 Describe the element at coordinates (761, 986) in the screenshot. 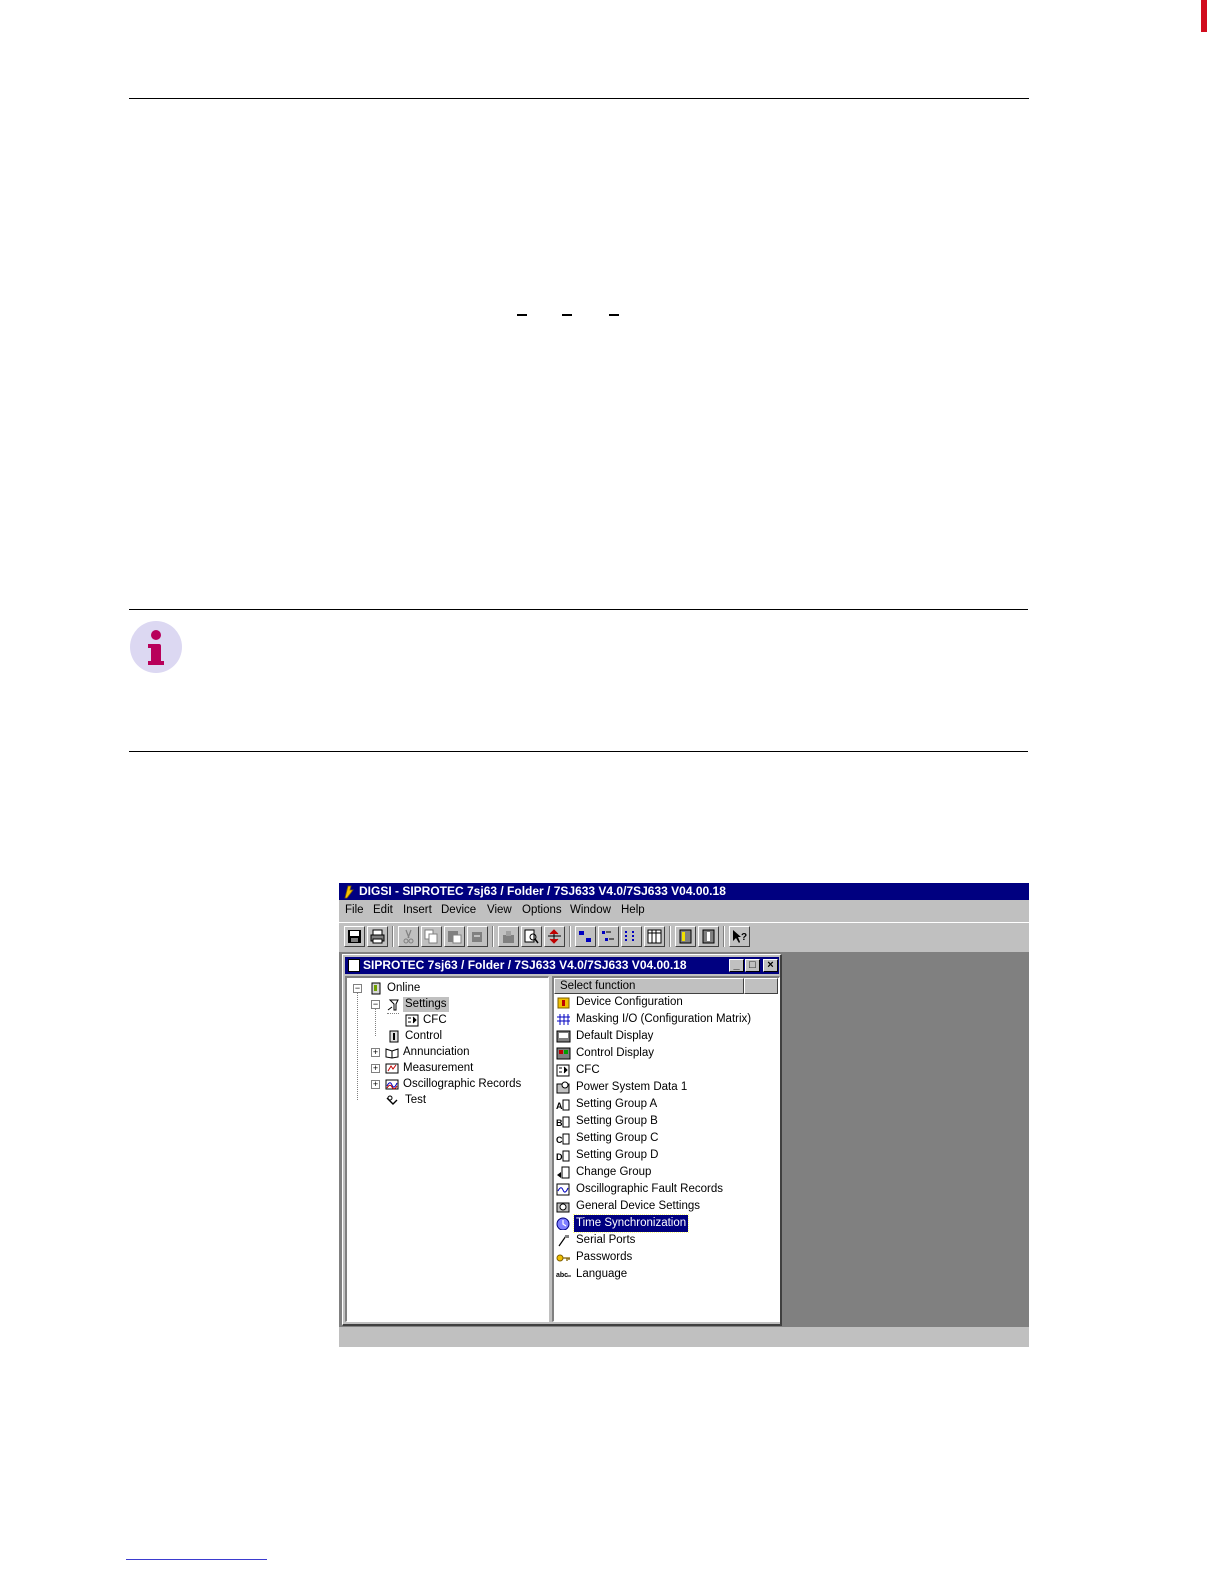

I see `column-header-blank` at that location.